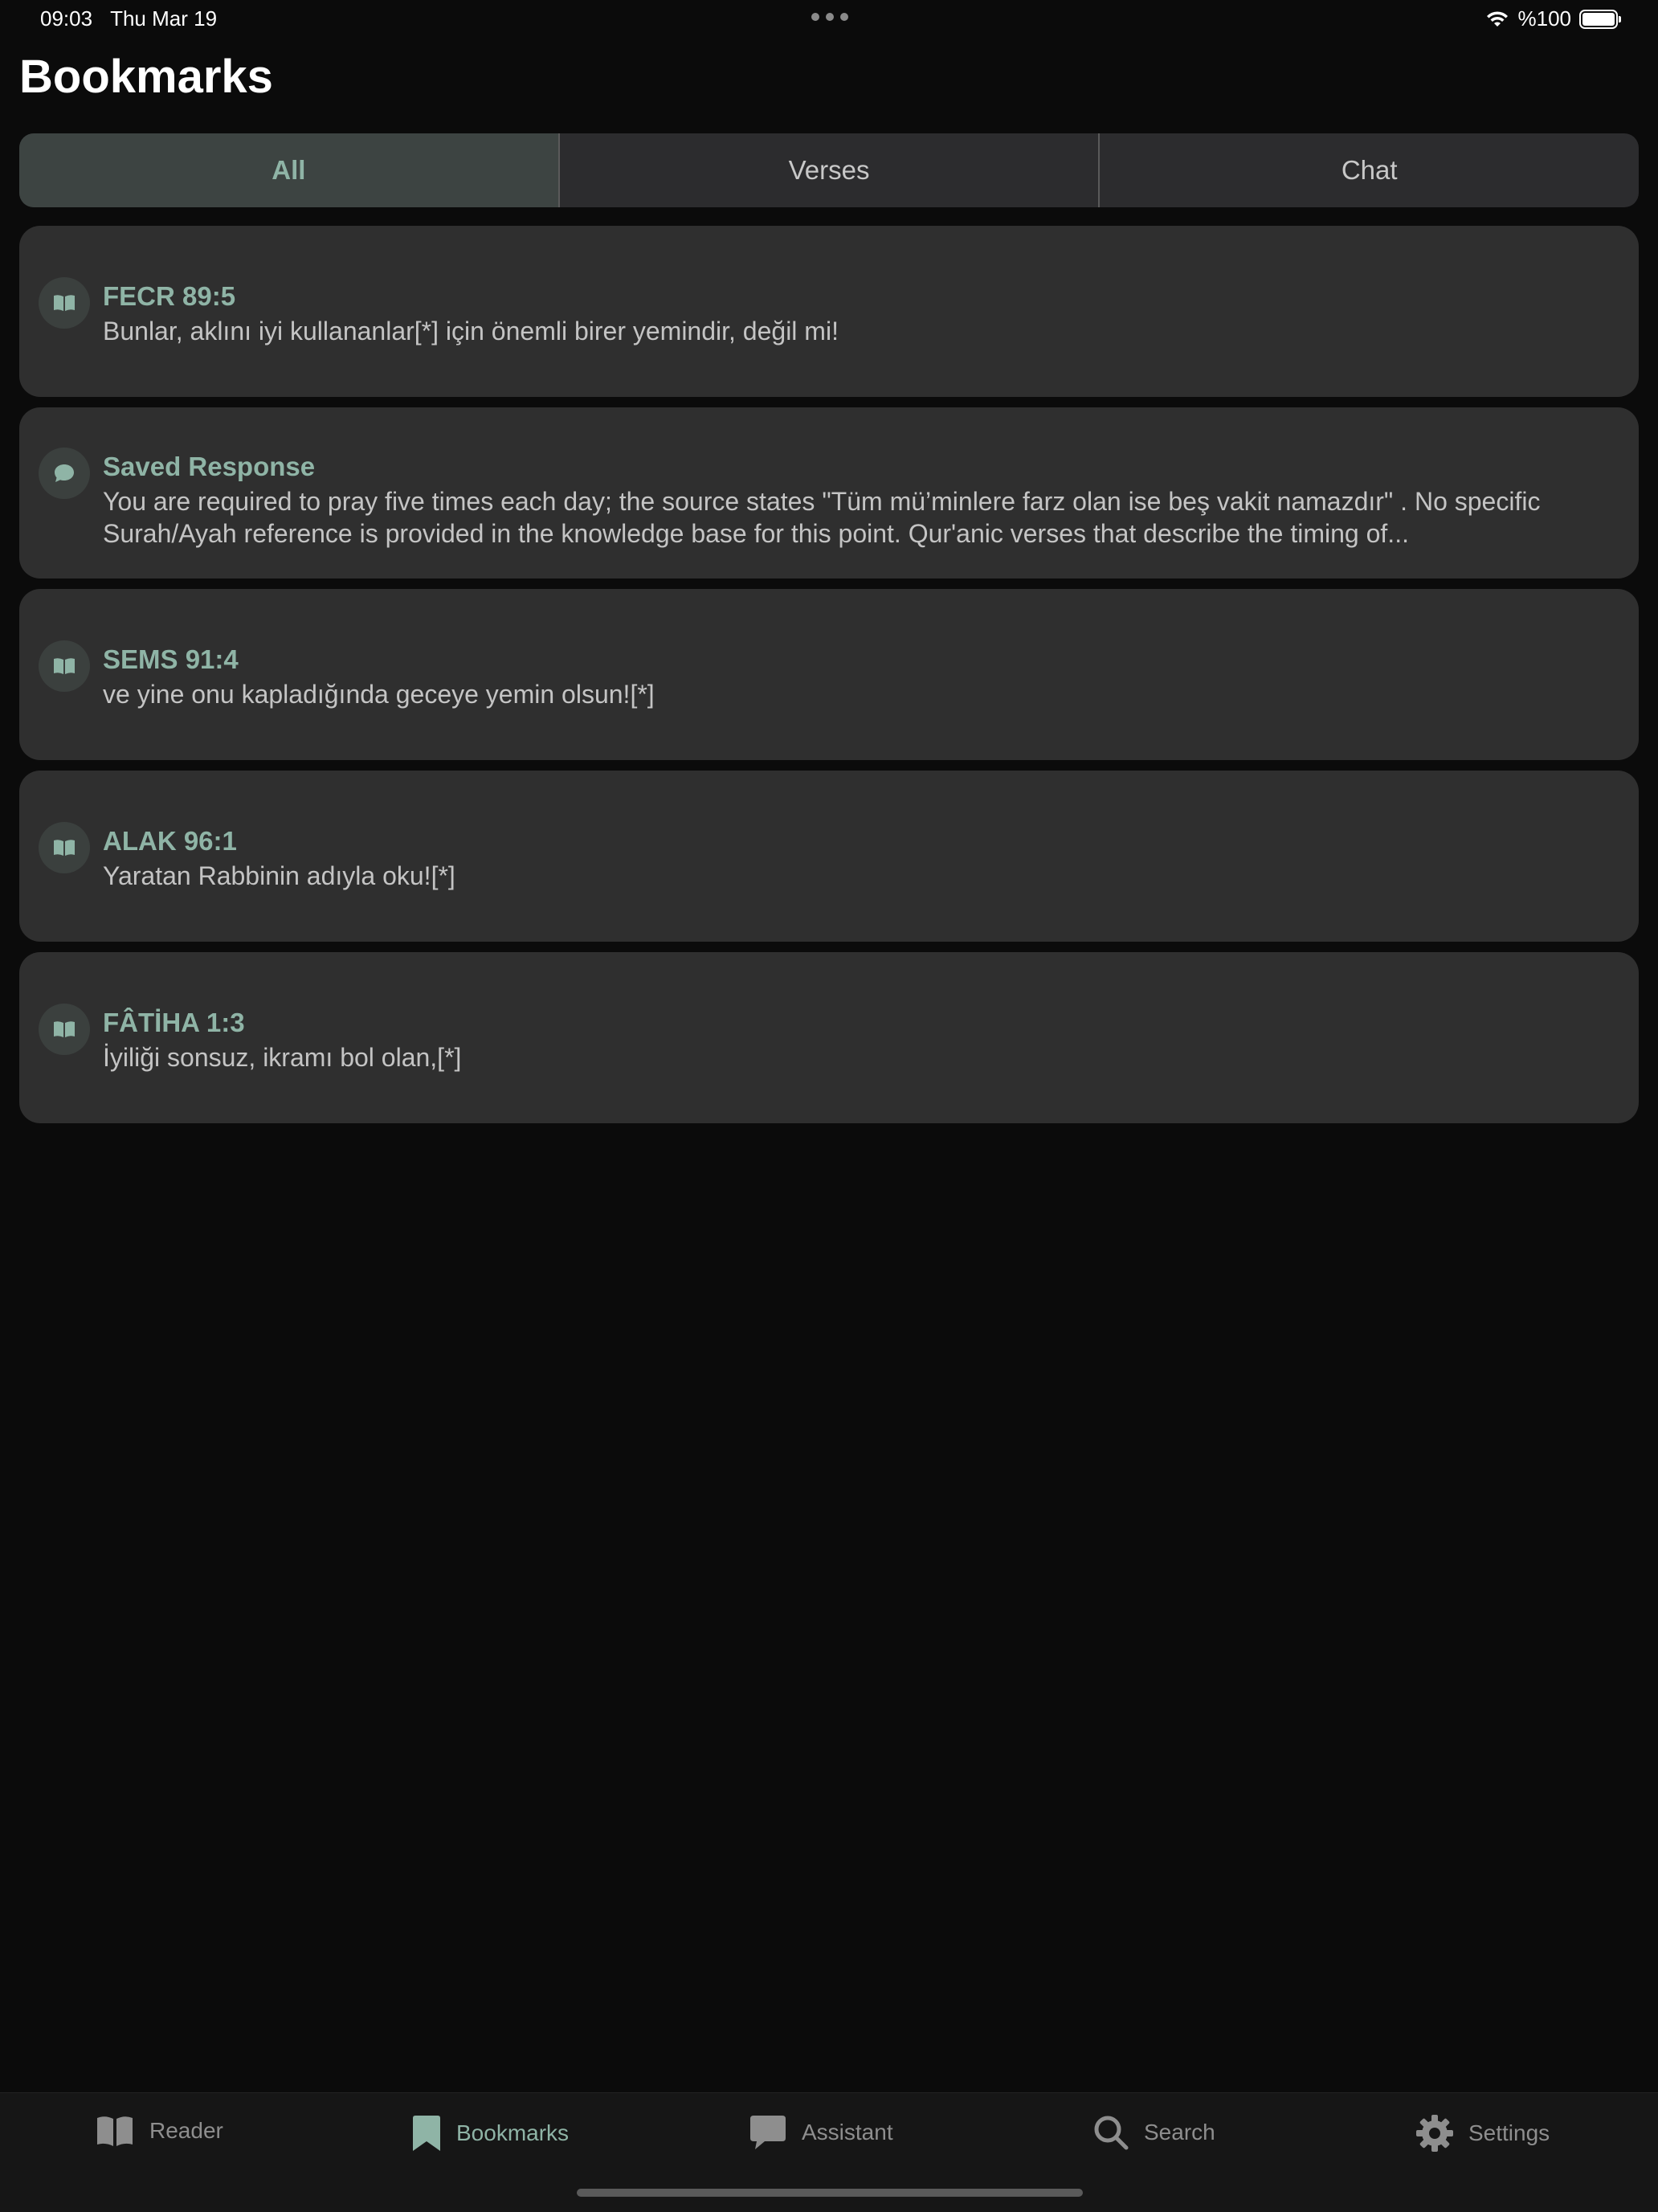 The width and height of the screenshot is (1658, 2212). Describe the element at coordinates (1368, 170) in the screenshot. I see `filter-tab-chat: Chat` at that location.